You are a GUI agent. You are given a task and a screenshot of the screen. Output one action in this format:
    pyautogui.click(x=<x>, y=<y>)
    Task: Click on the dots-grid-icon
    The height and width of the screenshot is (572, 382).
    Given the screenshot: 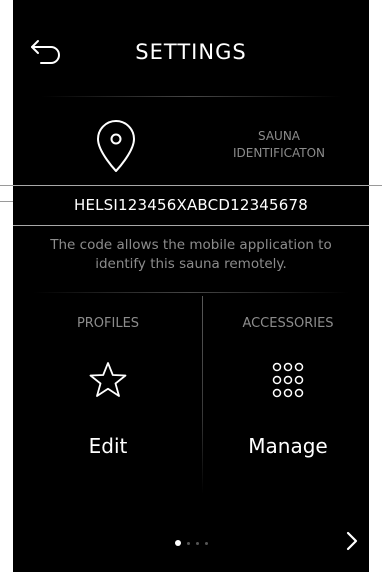 What is the action you would take?
    pyautogui.click(x=288, y=382)
    